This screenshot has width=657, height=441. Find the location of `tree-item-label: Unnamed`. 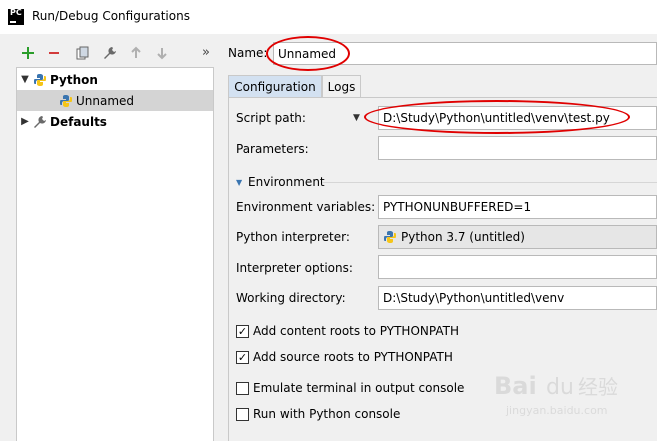

tree-item-label: Unnamed is located at coordinates (105, 100).